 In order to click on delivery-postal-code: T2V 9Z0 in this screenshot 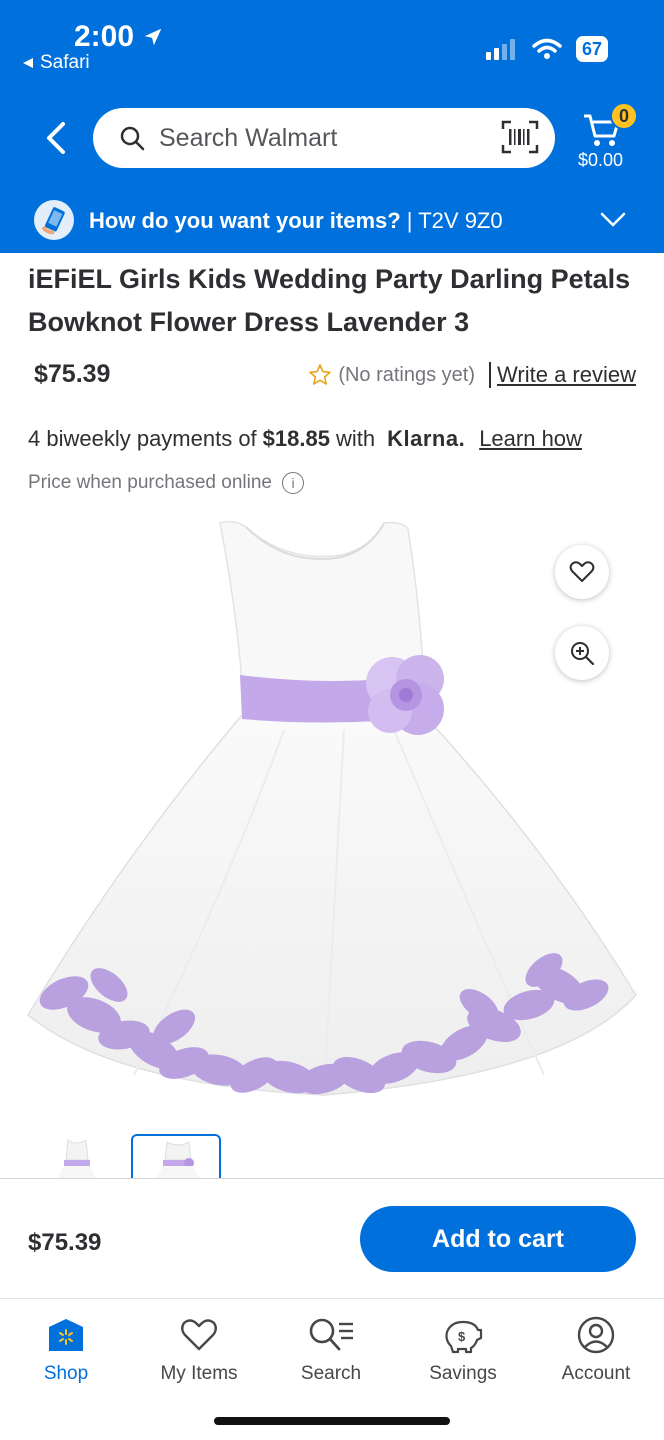, I will do `click(460, 220)`.